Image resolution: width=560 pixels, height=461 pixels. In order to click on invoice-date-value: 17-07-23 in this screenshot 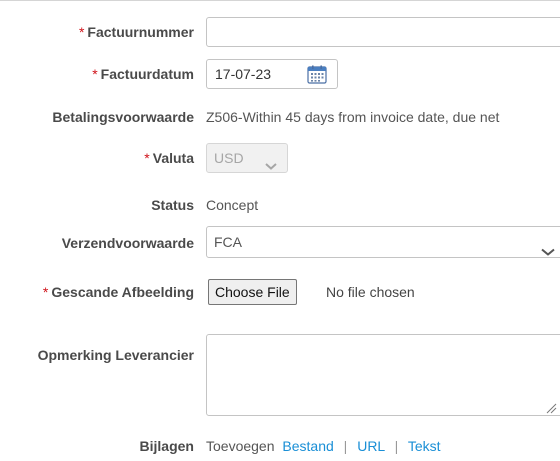, I will do `click(243, 74)`.